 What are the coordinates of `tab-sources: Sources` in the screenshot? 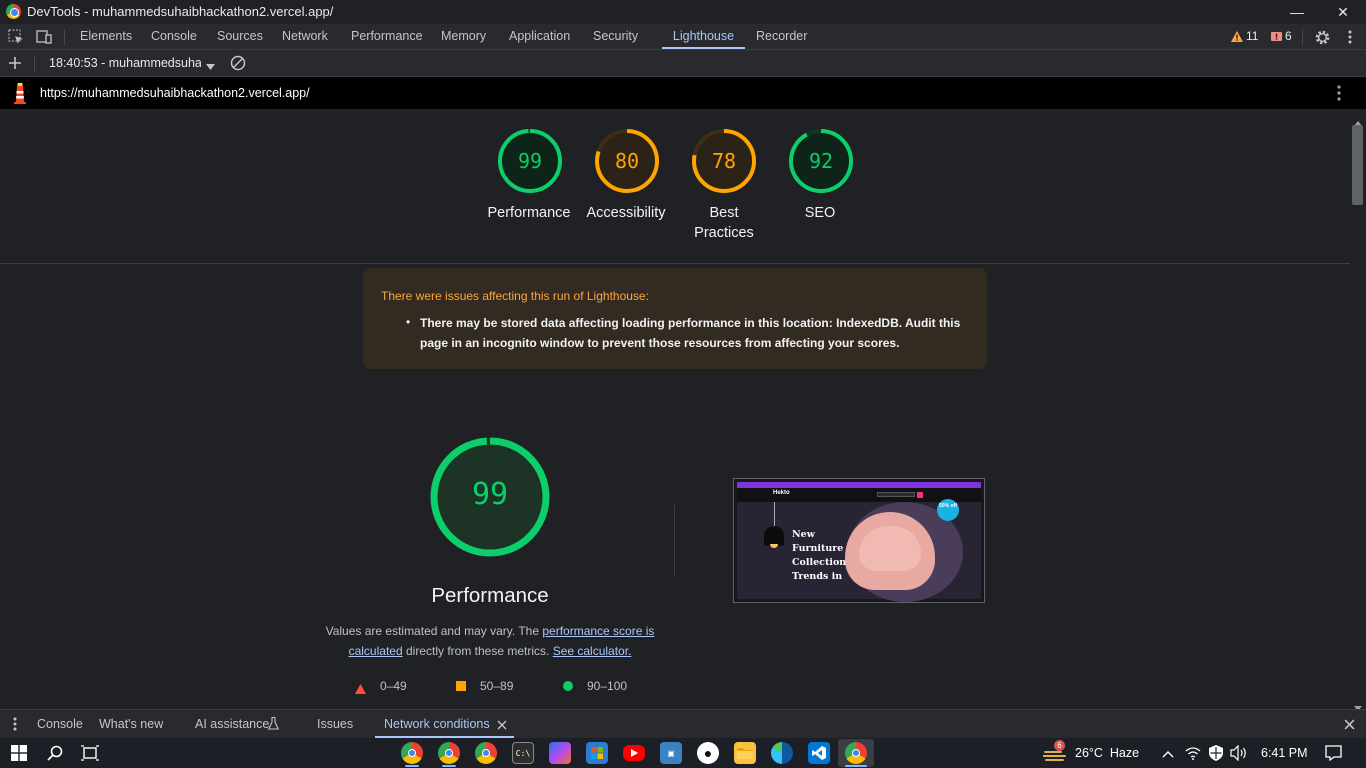 It's located at (240, 36).